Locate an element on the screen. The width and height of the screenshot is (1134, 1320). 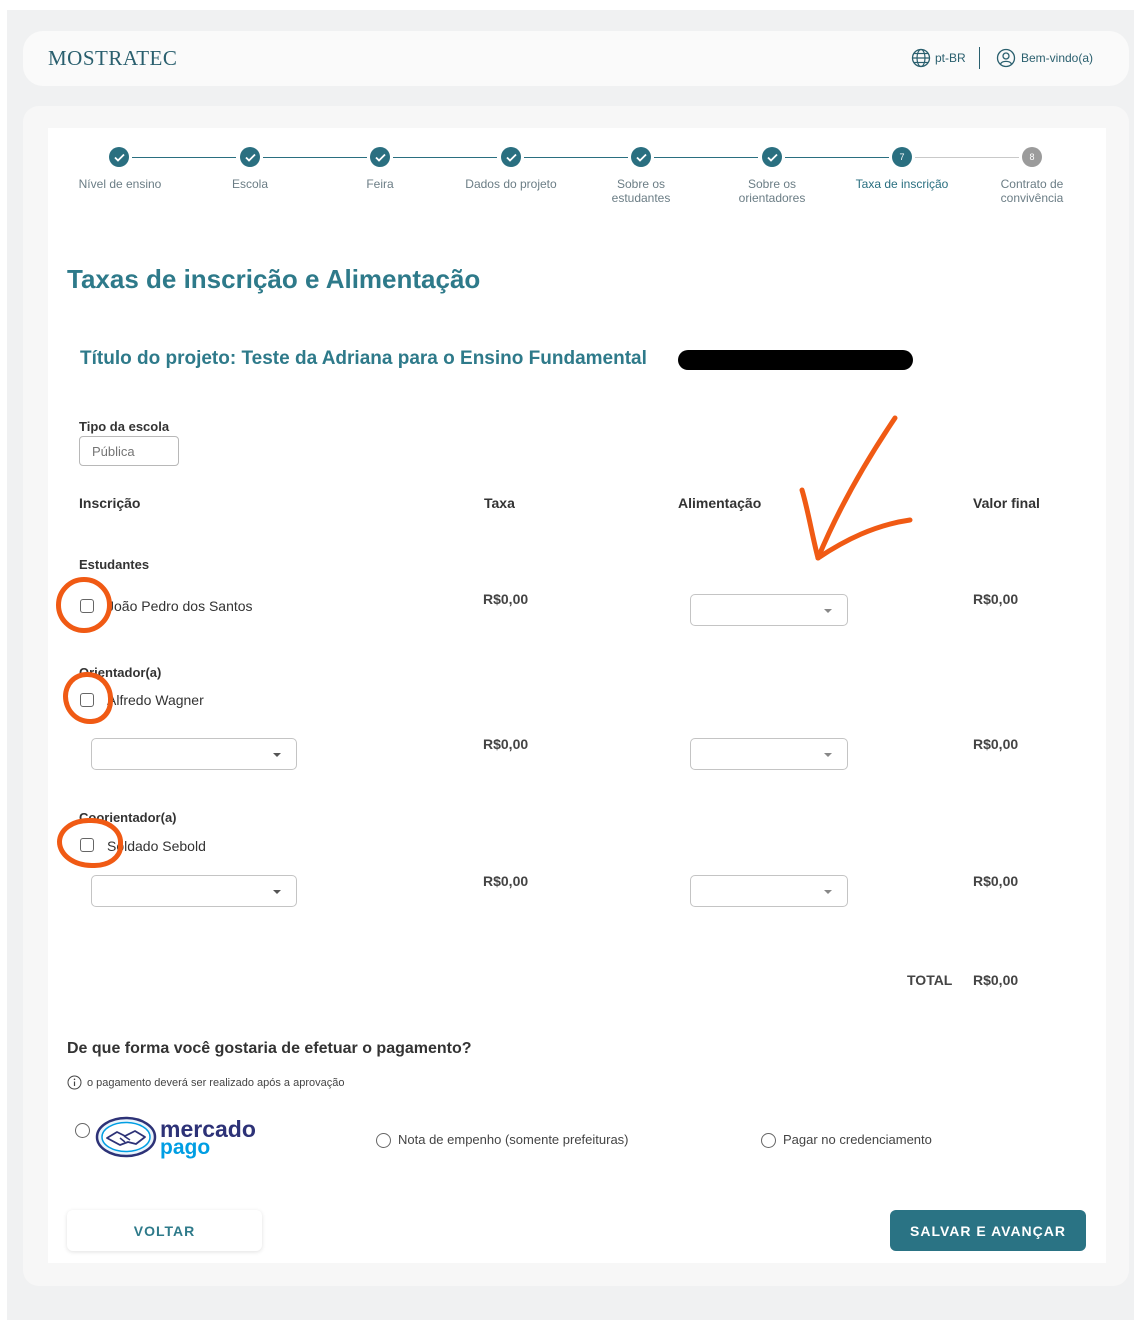
school-type-input is located at coordinates (129, 451).